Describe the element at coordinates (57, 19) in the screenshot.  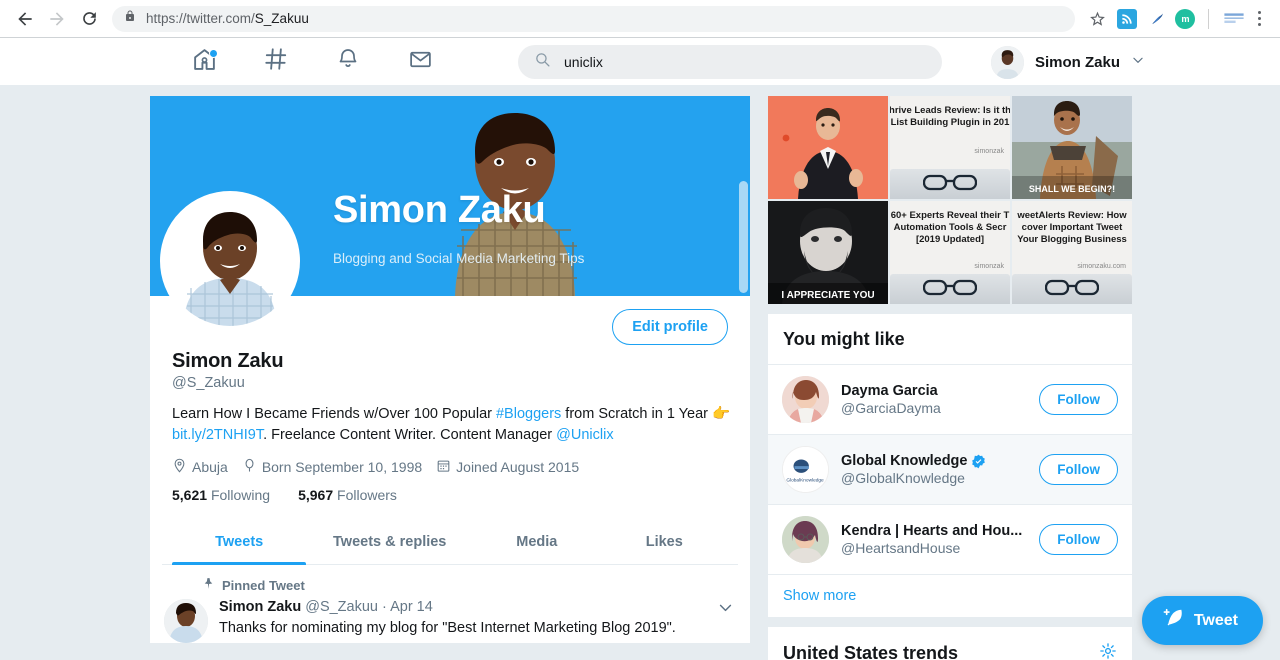
I see `forward-arrow-icon` at that location.